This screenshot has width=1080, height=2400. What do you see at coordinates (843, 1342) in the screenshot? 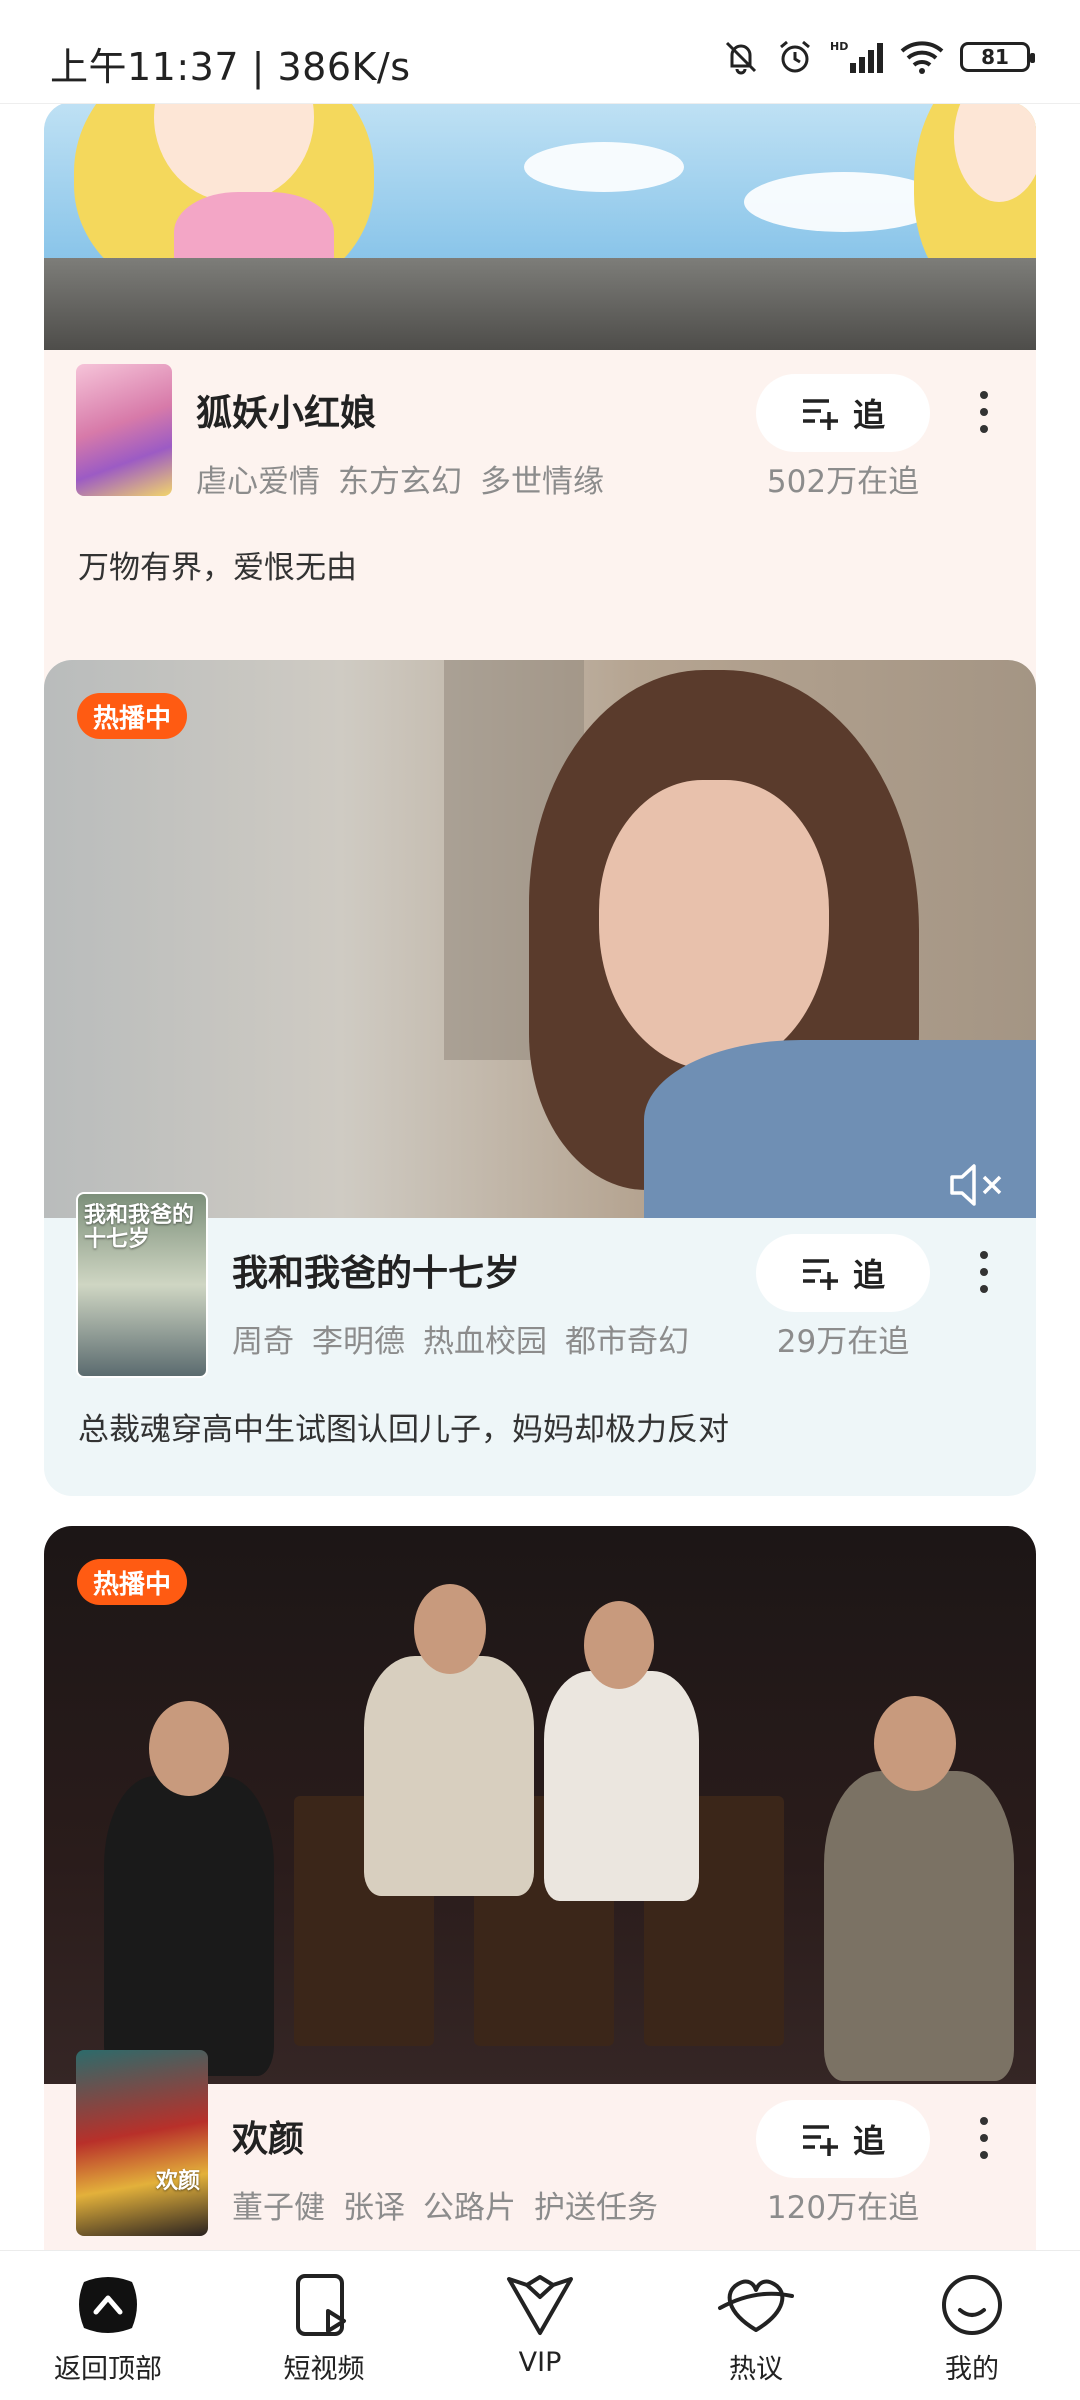
I see `follow-count: 29万在追` at bounding box center [843, 1342].